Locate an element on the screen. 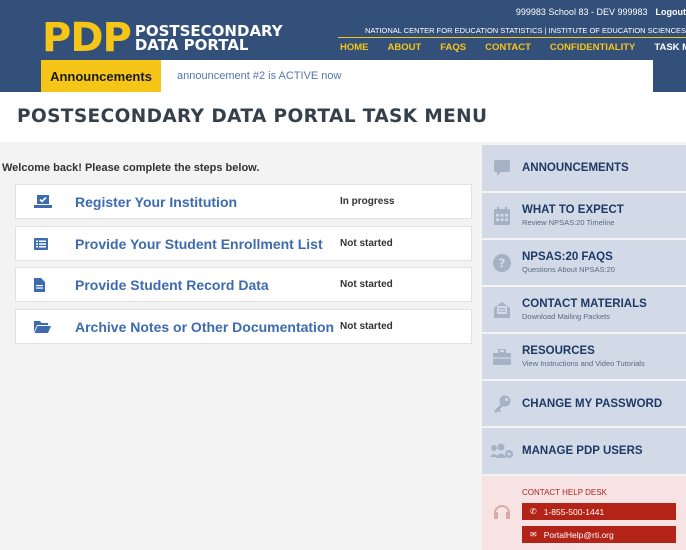 Image resolution: width=686 pixels, height=550 pixels. logo-mark: PDP is located at coordinates (87, 38).